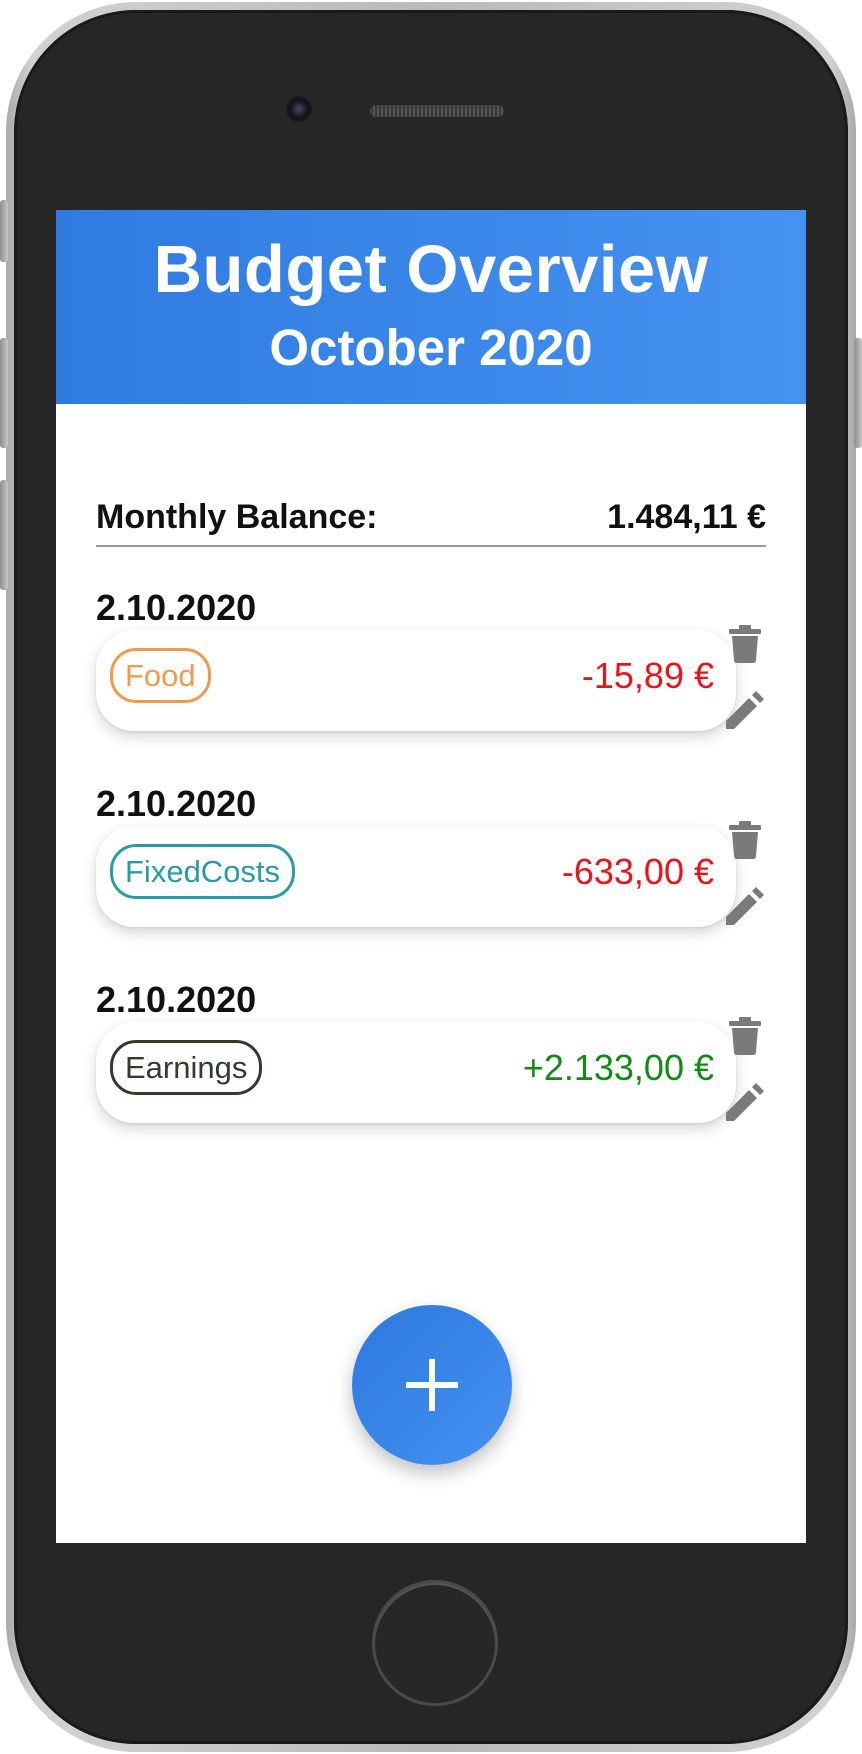 Image resolution: width=862 pixels, height=1754 pixels. I want to click on add-entry-button, so click(432, 1385).